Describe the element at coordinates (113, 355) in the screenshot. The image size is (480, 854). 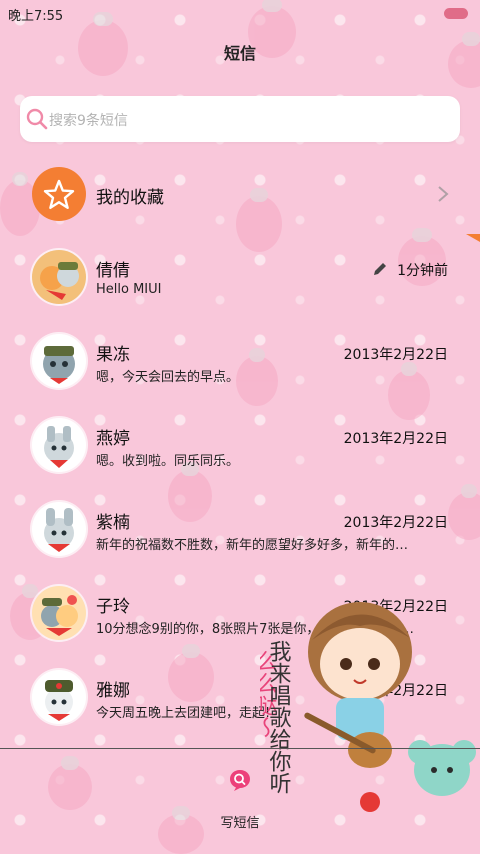
I see `contact-name: 果冻` at that location.